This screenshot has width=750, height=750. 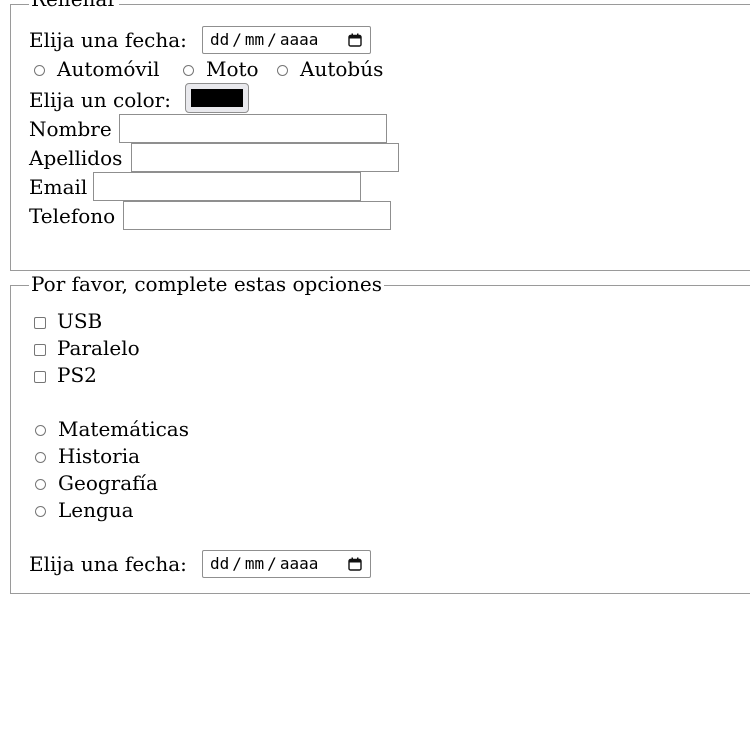 What do you see at coordinates (39, 70) in the screenshot?
I see `radio-automovil` at bounding box center [39, 70].